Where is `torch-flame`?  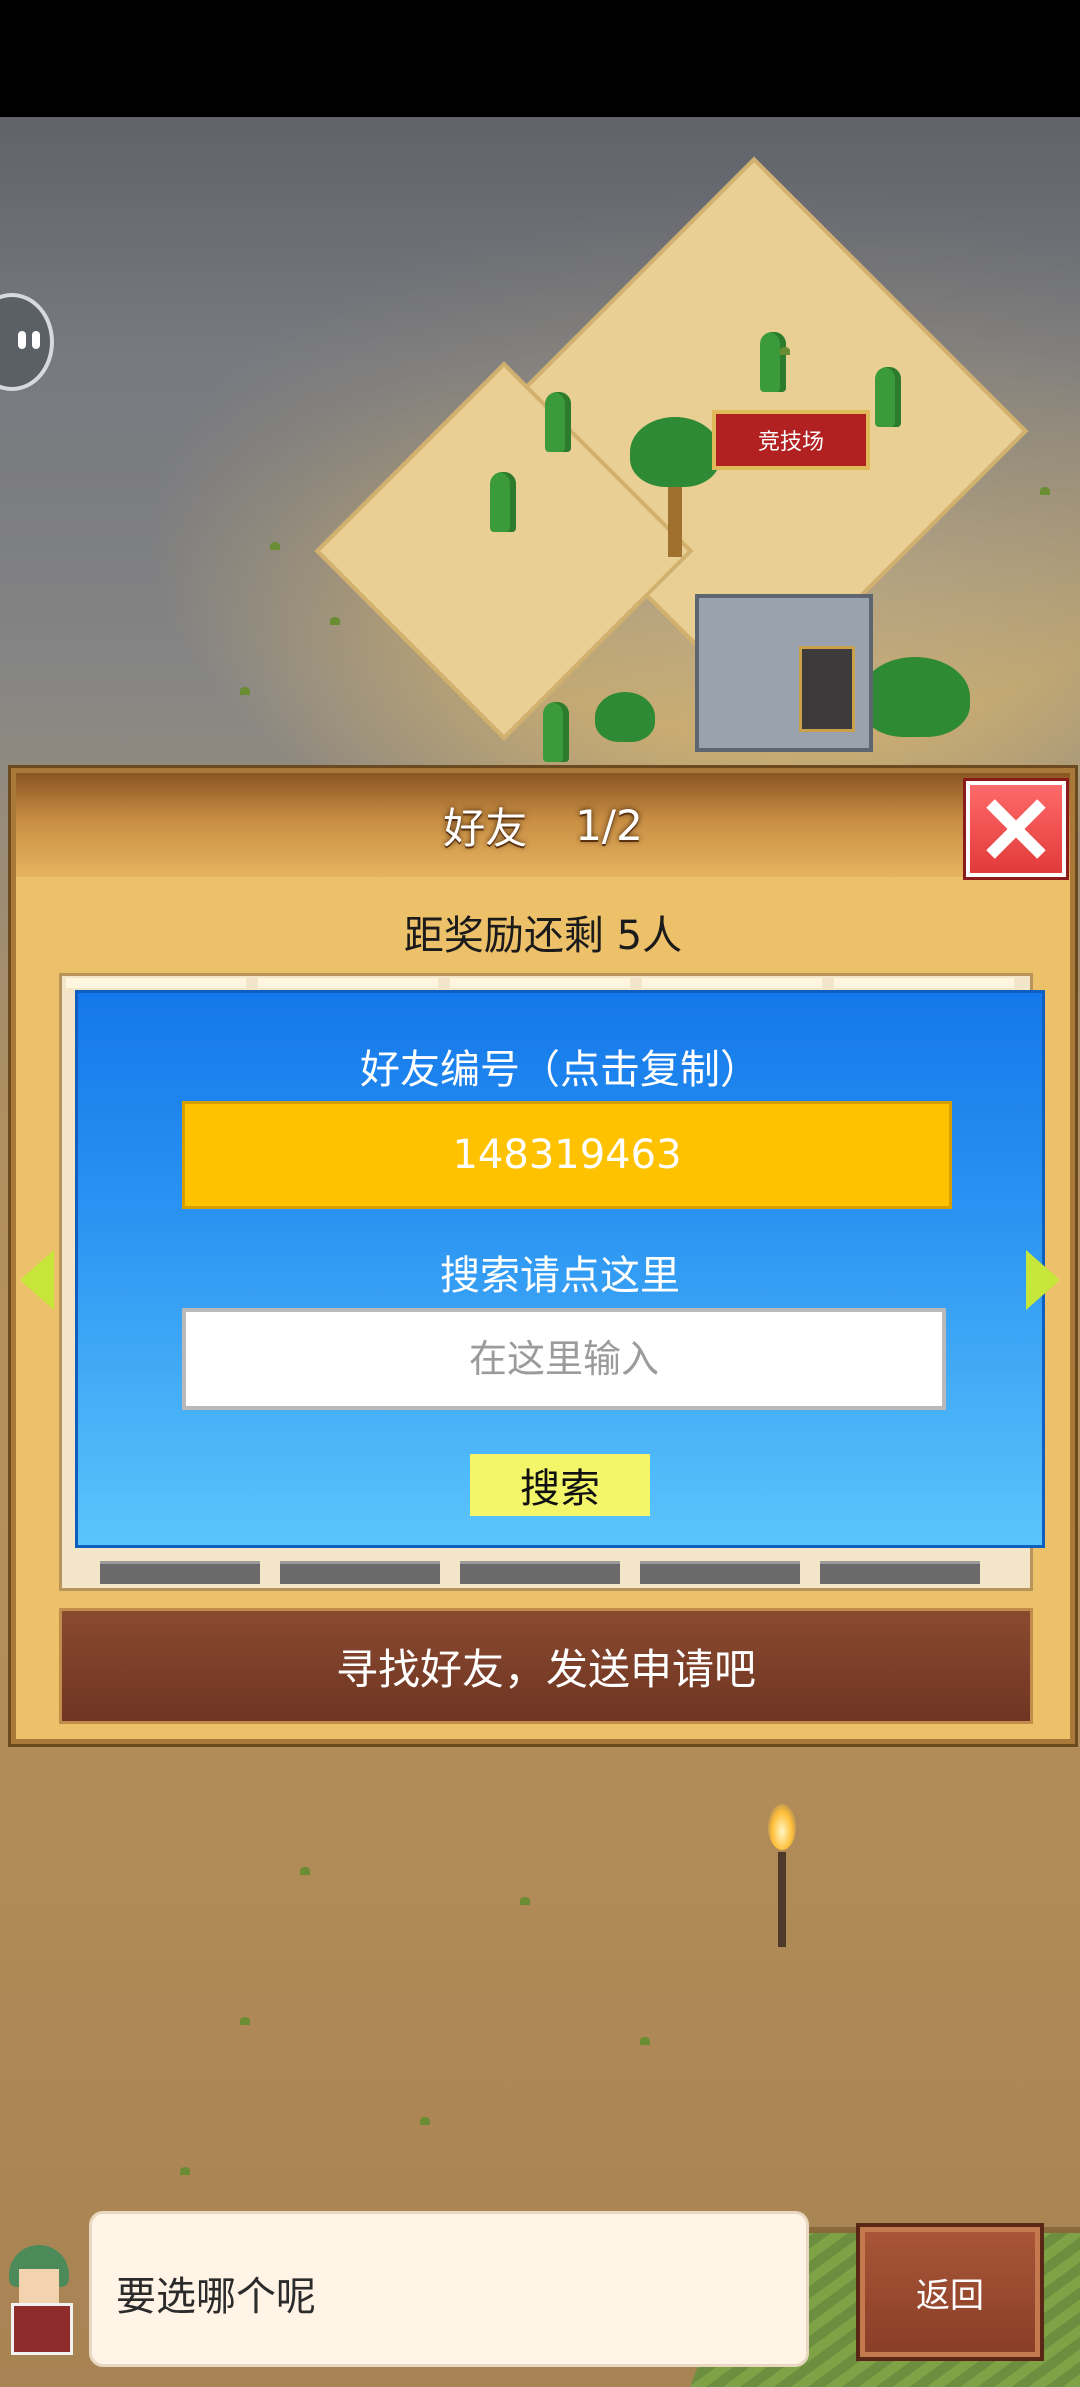 torch-flame is located at coordinates (782, 1827).